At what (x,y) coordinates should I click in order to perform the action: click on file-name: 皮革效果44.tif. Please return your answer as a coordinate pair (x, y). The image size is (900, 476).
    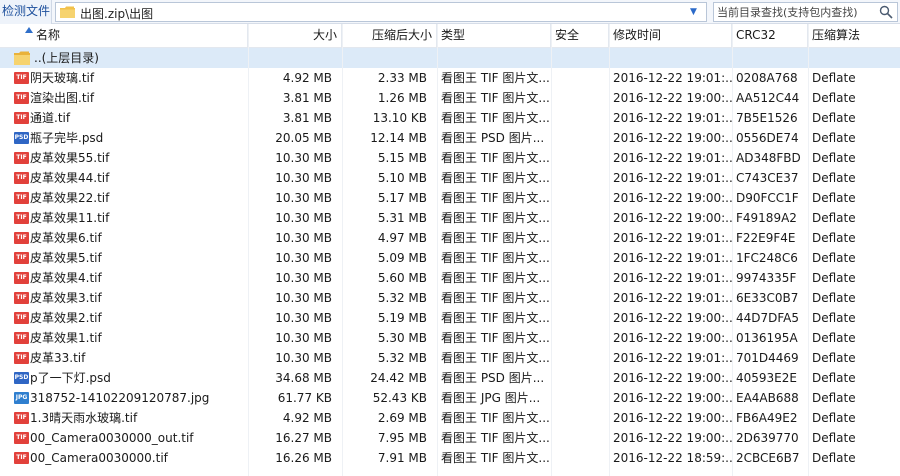
    Looking at the image, I should click on (70, 178).